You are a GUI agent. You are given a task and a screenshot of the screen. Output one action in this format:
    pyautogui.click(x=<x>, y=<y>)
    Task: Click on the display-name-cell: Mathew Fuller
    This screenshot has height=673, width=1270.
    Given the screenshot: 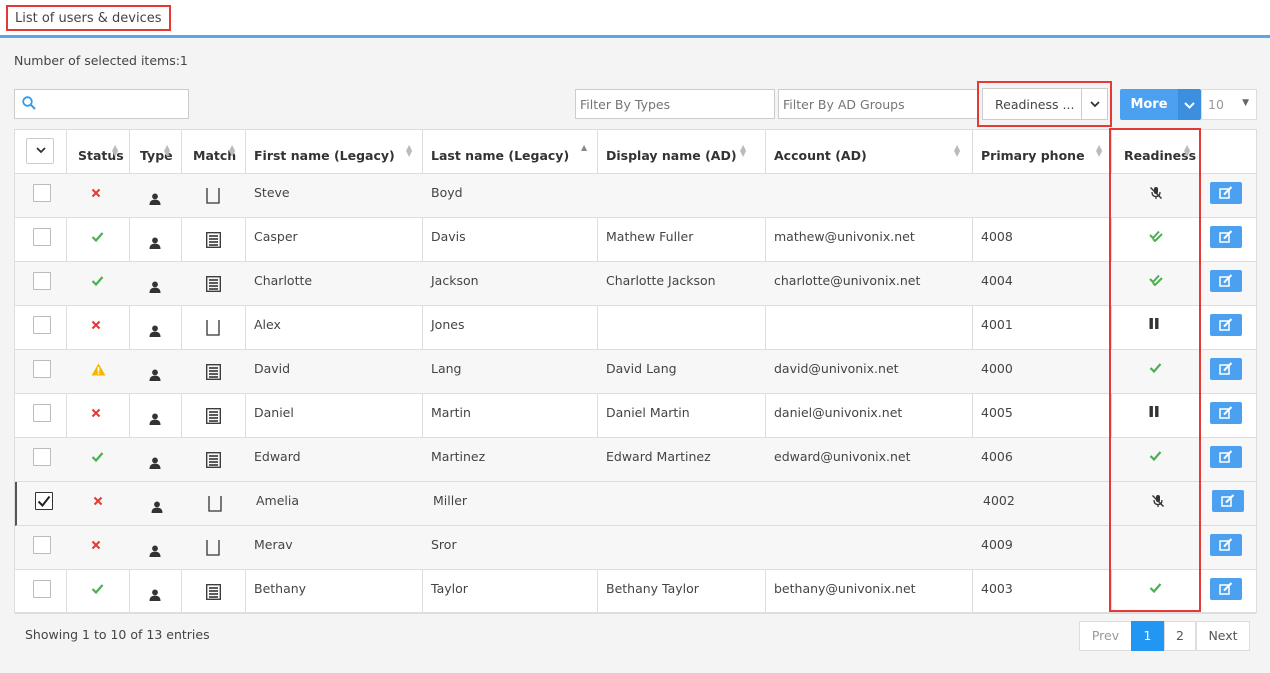 What is the action you would take?
    pyautogui.click(x=650, y=236)
    